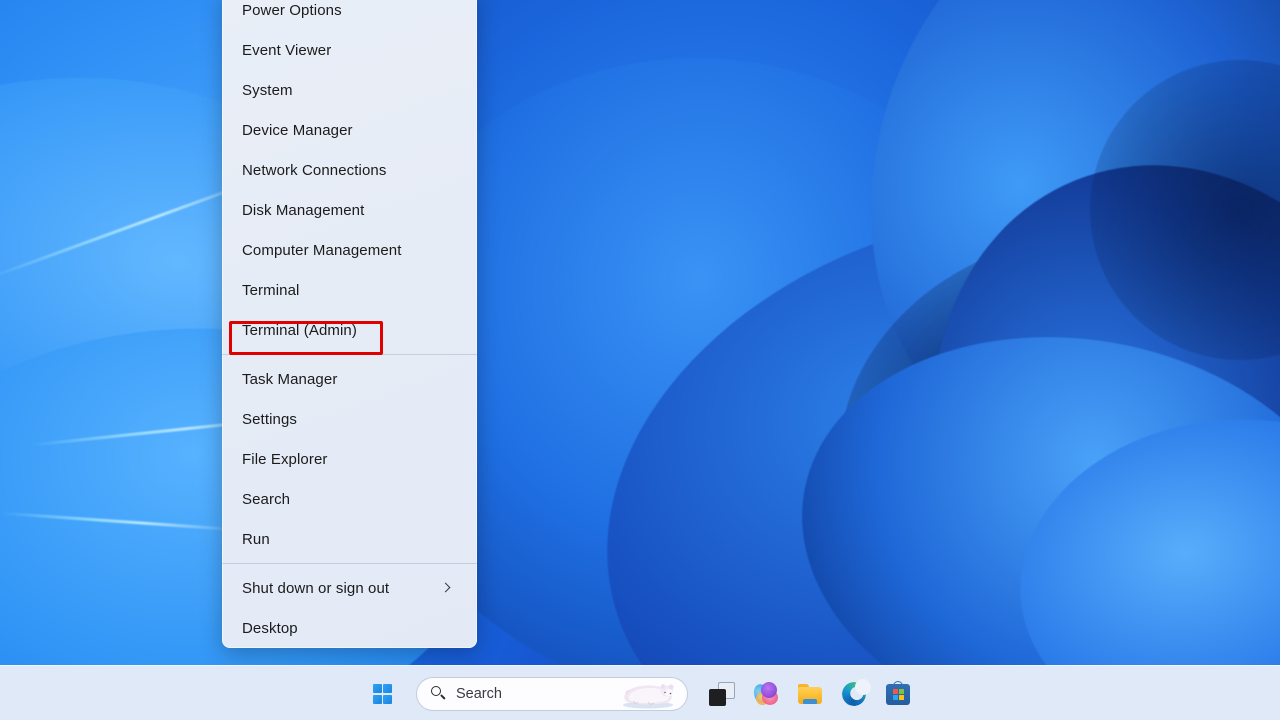 The image size is (1280, 720). What do you see at coordinates (349, 90) in the screenshot?
I see `menu-item-system: System` at bounding box center [349, 90].